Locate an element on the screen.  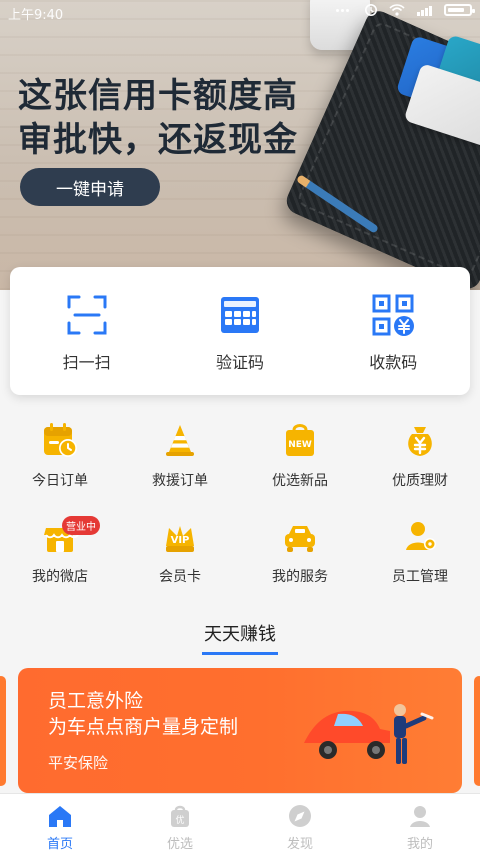
user-icon is located at coordinates (420, 816).